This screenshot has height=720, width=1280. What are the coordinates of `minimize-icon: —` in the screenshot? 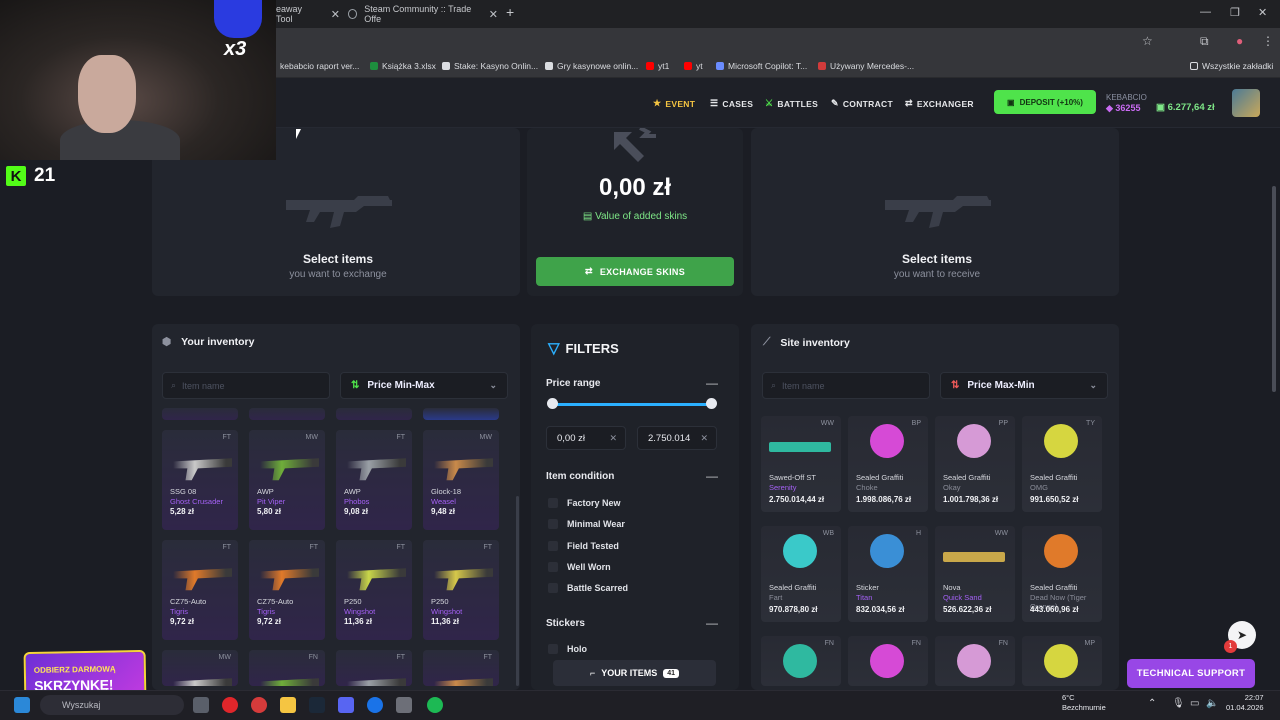 It's located at (1205, 12).